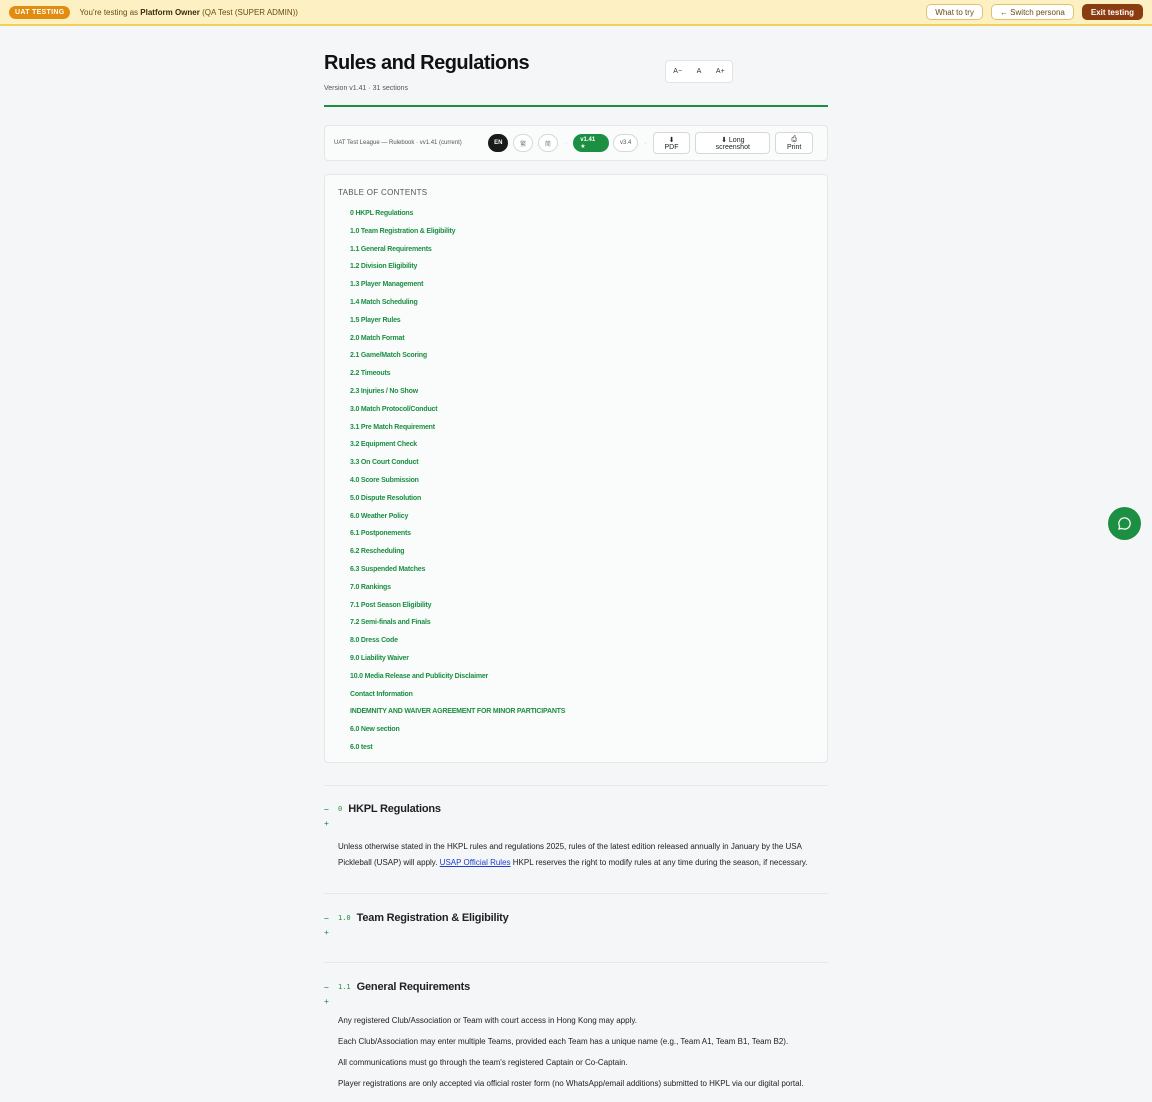 Image resolution: width=1152 pixels, height=1102 pixels. I want to click on font-size-controls: A− A A+, so click(699, 71).